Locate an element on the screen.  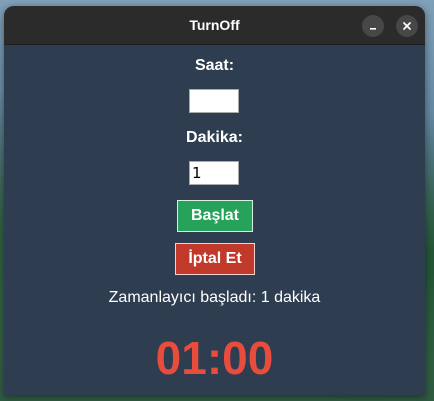
close-button is located at coordinates (407, 26).